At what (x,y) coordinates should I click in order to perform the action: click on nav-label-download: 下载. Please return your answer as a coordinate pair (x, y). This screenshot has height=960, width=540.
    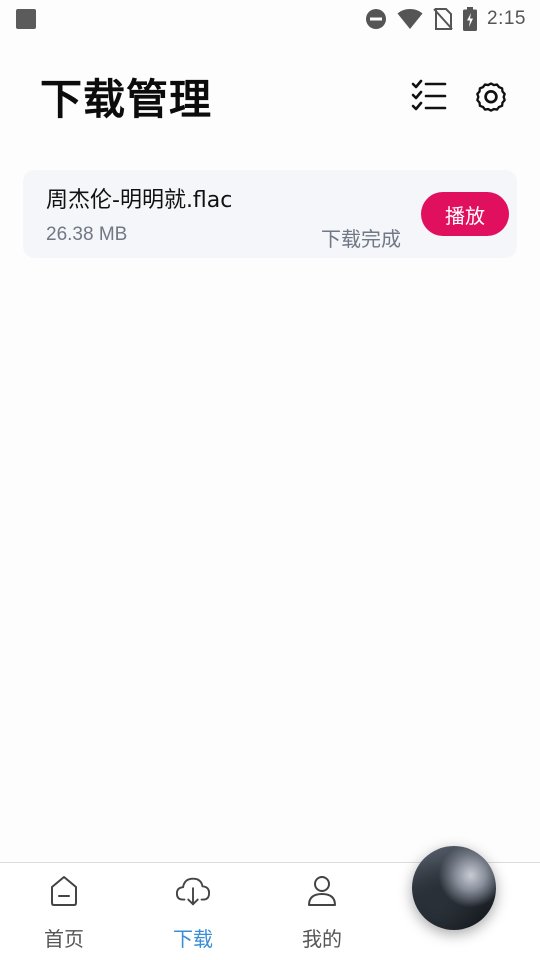
    Looking at the image, I should click on (193, 939).